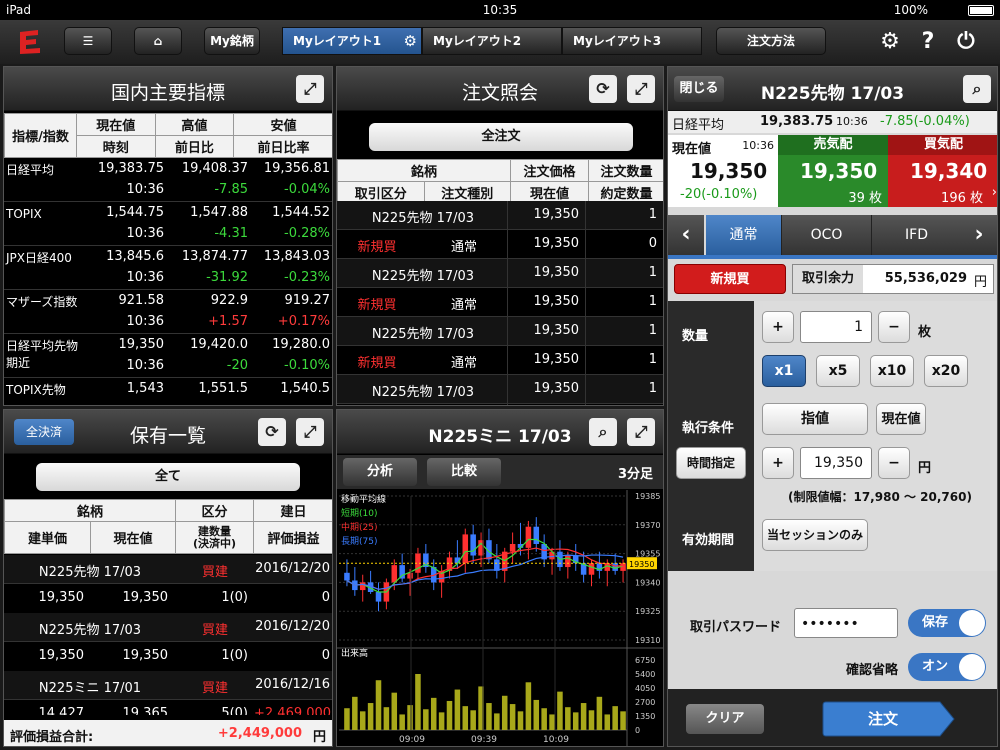  I want to click on tab-prev-icon: ‹, so click(686, 235).